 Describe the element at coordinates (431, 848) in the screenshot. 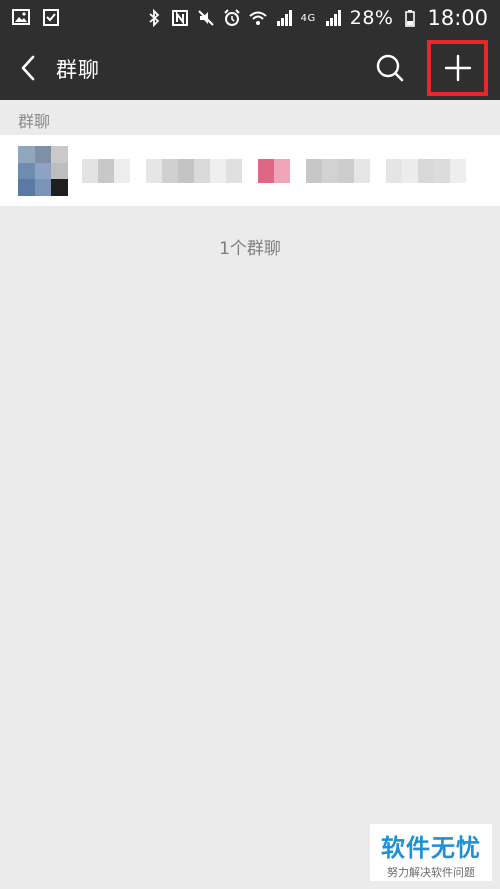

I see `watermark-title: 软件无忧` at that location.